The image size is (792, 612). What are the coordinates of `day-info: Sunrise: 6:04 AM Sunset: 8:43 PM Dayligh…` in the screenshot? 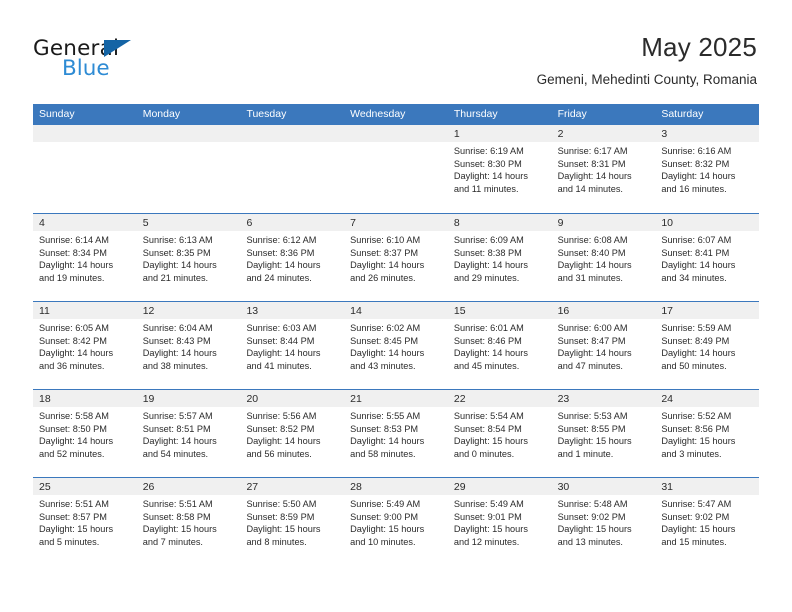 It's located at (189, 345).